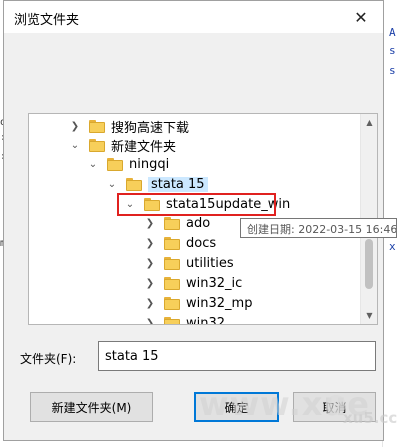  I want to click on ok-button: 确定, so click(236, 407).